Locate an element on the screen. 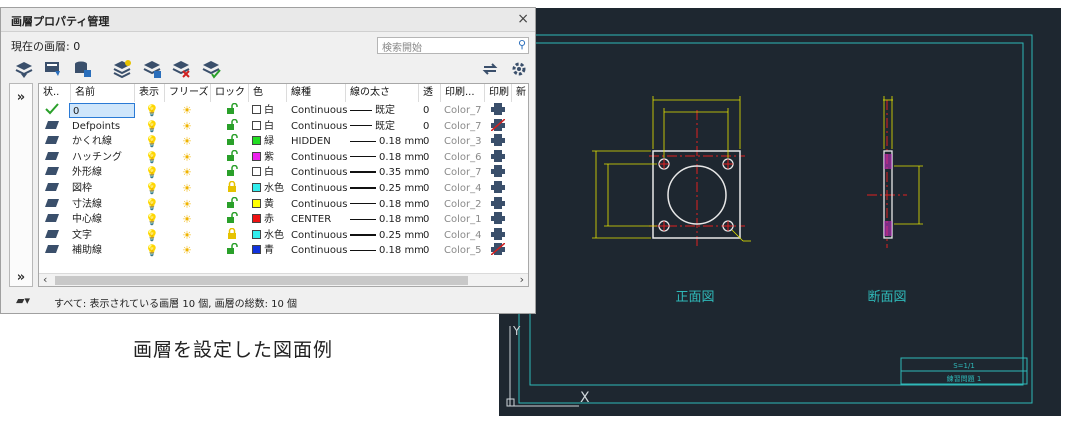  expand-filter-top-icon: » is located at coordinates (21, 97).